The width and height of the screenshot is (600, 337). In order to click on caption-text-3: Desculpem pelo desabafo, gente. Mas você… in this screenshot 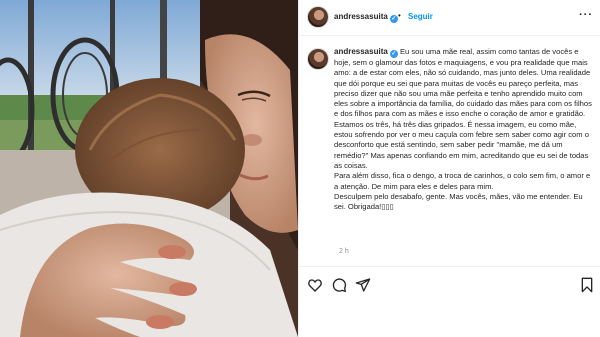, I will do `click(459, 201)`.